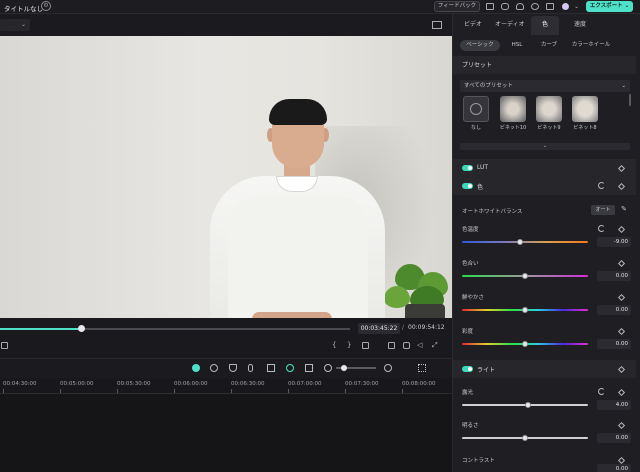  I want to click on saturation-slider-handle, so click(525, 344).